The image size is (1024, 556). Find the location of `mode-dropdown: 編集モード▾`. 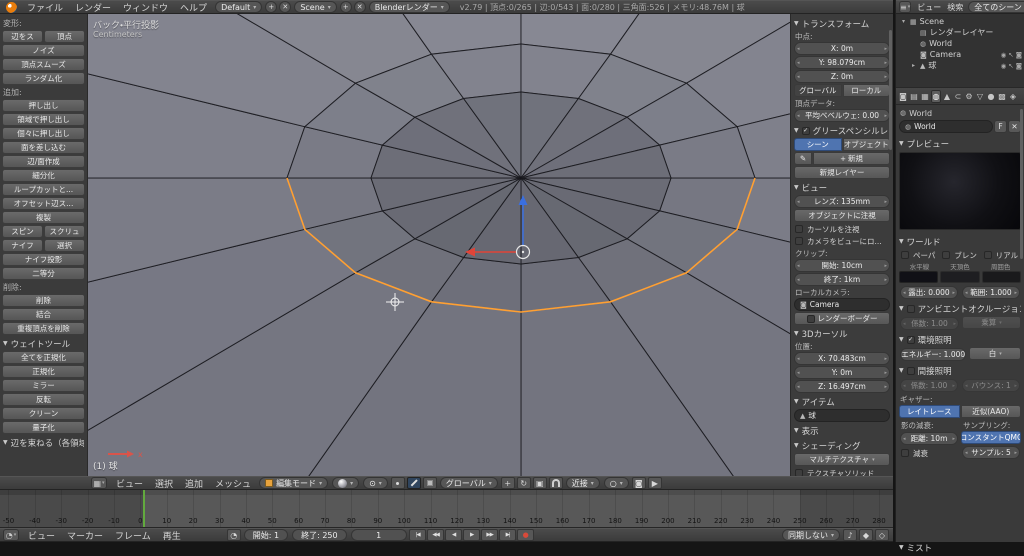

mode-dropdown: 編集モード▾ is located at coordinates (293, 483).